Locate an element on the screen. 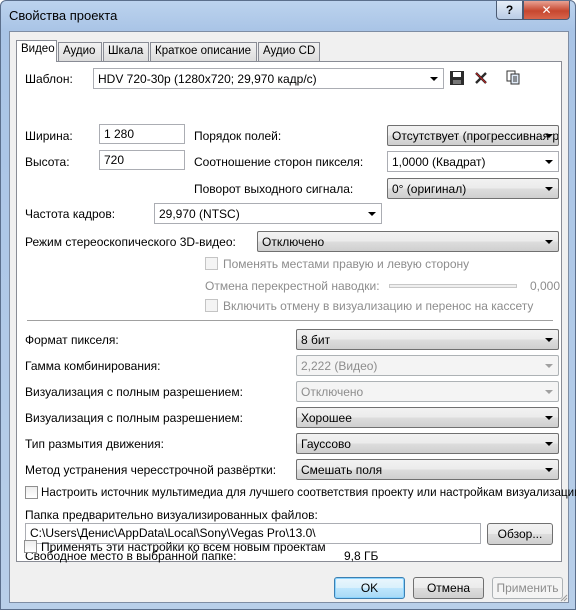  gamma-value: 2,222 (Видео) is located at coordinates (339, 366).